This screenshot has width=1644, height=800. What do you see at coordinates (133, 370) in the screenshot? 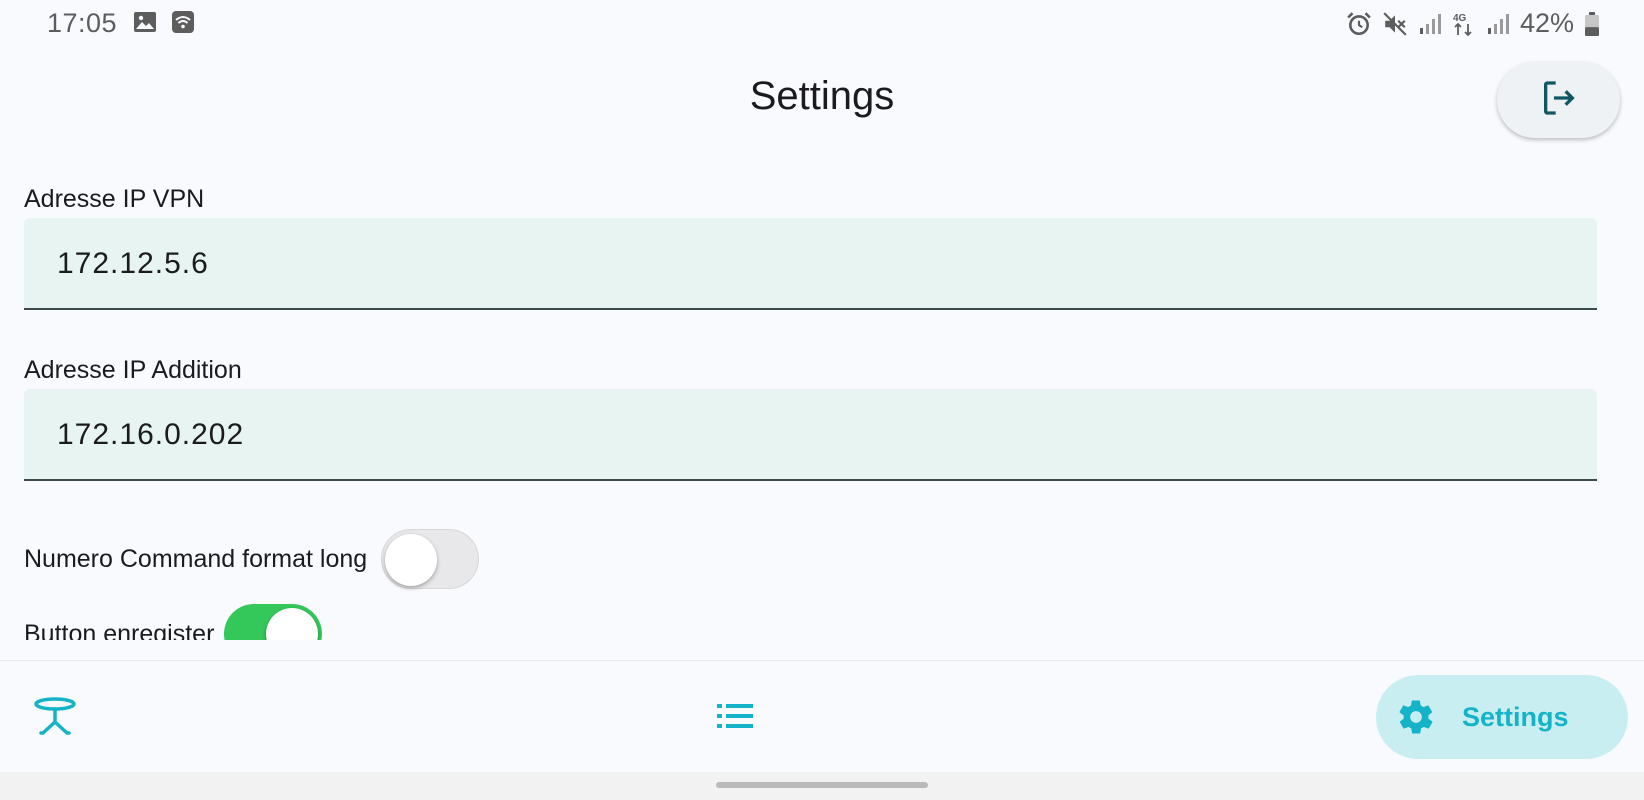
I see `addition-ip-label: Adresse IP Addition` at bounding box center [133, 370].